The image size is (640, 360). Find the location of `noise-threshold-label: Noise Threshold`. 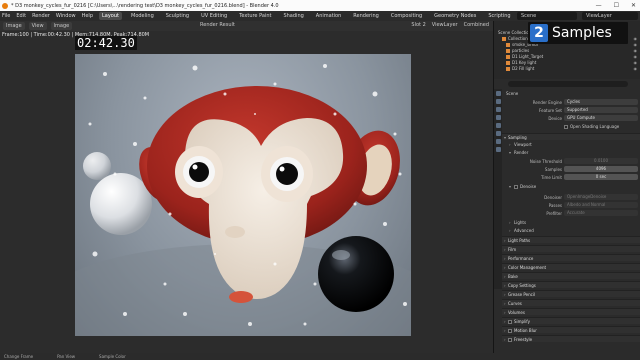

noise-threshold-label: Noise Threshold is located at coordinates (545, 161).